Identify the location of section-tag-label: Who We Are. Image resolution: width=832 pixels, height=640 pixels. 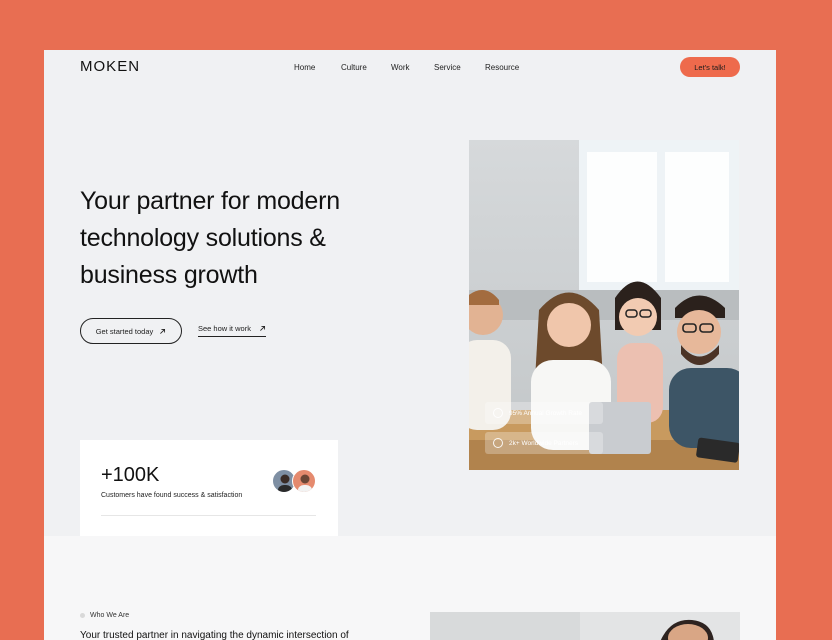
(110, 615).